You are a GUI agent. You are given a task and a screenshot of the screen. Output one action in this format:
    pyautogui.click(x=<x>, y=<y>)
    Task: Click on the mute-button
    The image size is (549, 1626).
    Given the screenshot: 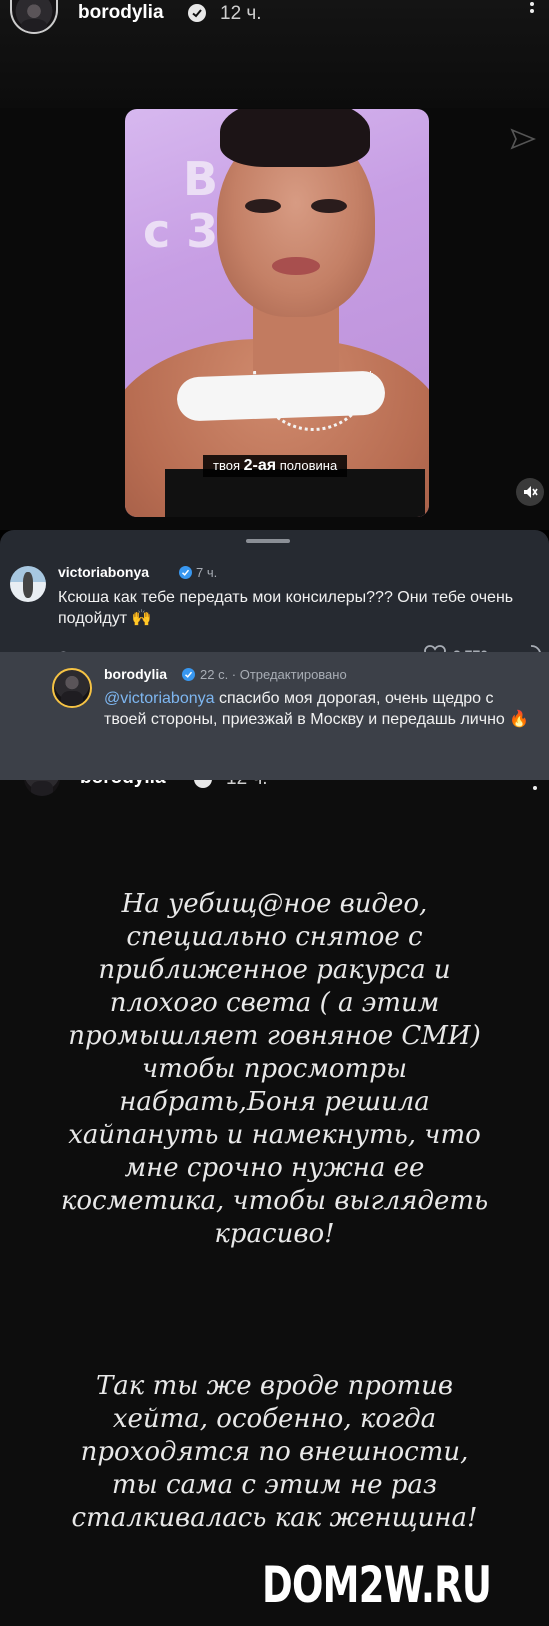 What is the action you would take?
    pyautogui.click(x=530, y=492)
    